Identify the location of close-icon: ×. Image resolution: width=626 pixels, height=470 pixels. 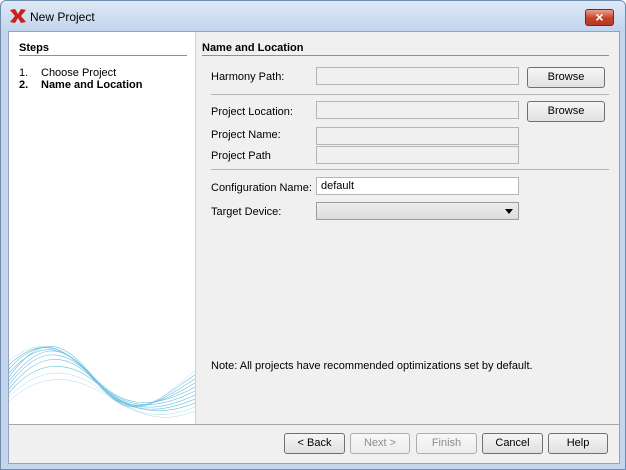
(599, 17).